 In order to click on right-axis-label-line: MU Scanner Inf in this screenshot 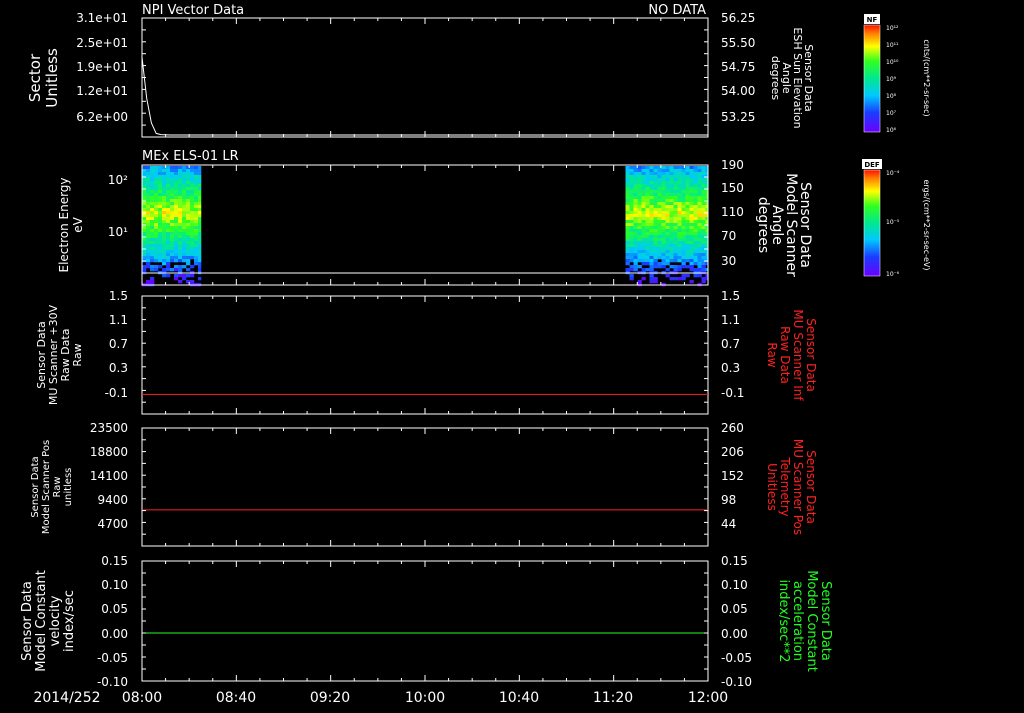, I will do `click(798, 355)`.